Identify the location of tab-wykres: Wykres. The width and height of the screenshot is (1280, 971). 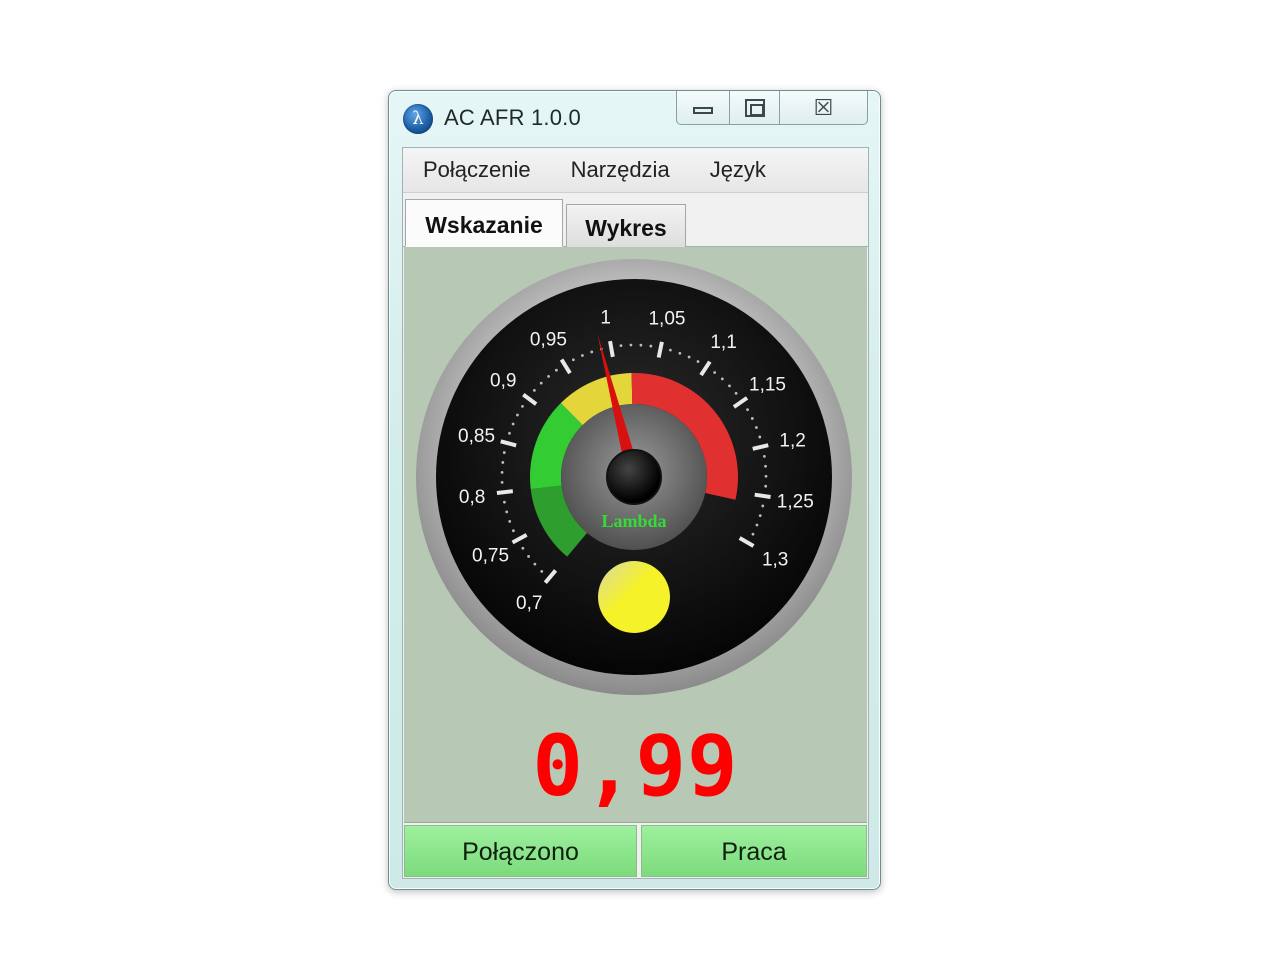
(626, 225).